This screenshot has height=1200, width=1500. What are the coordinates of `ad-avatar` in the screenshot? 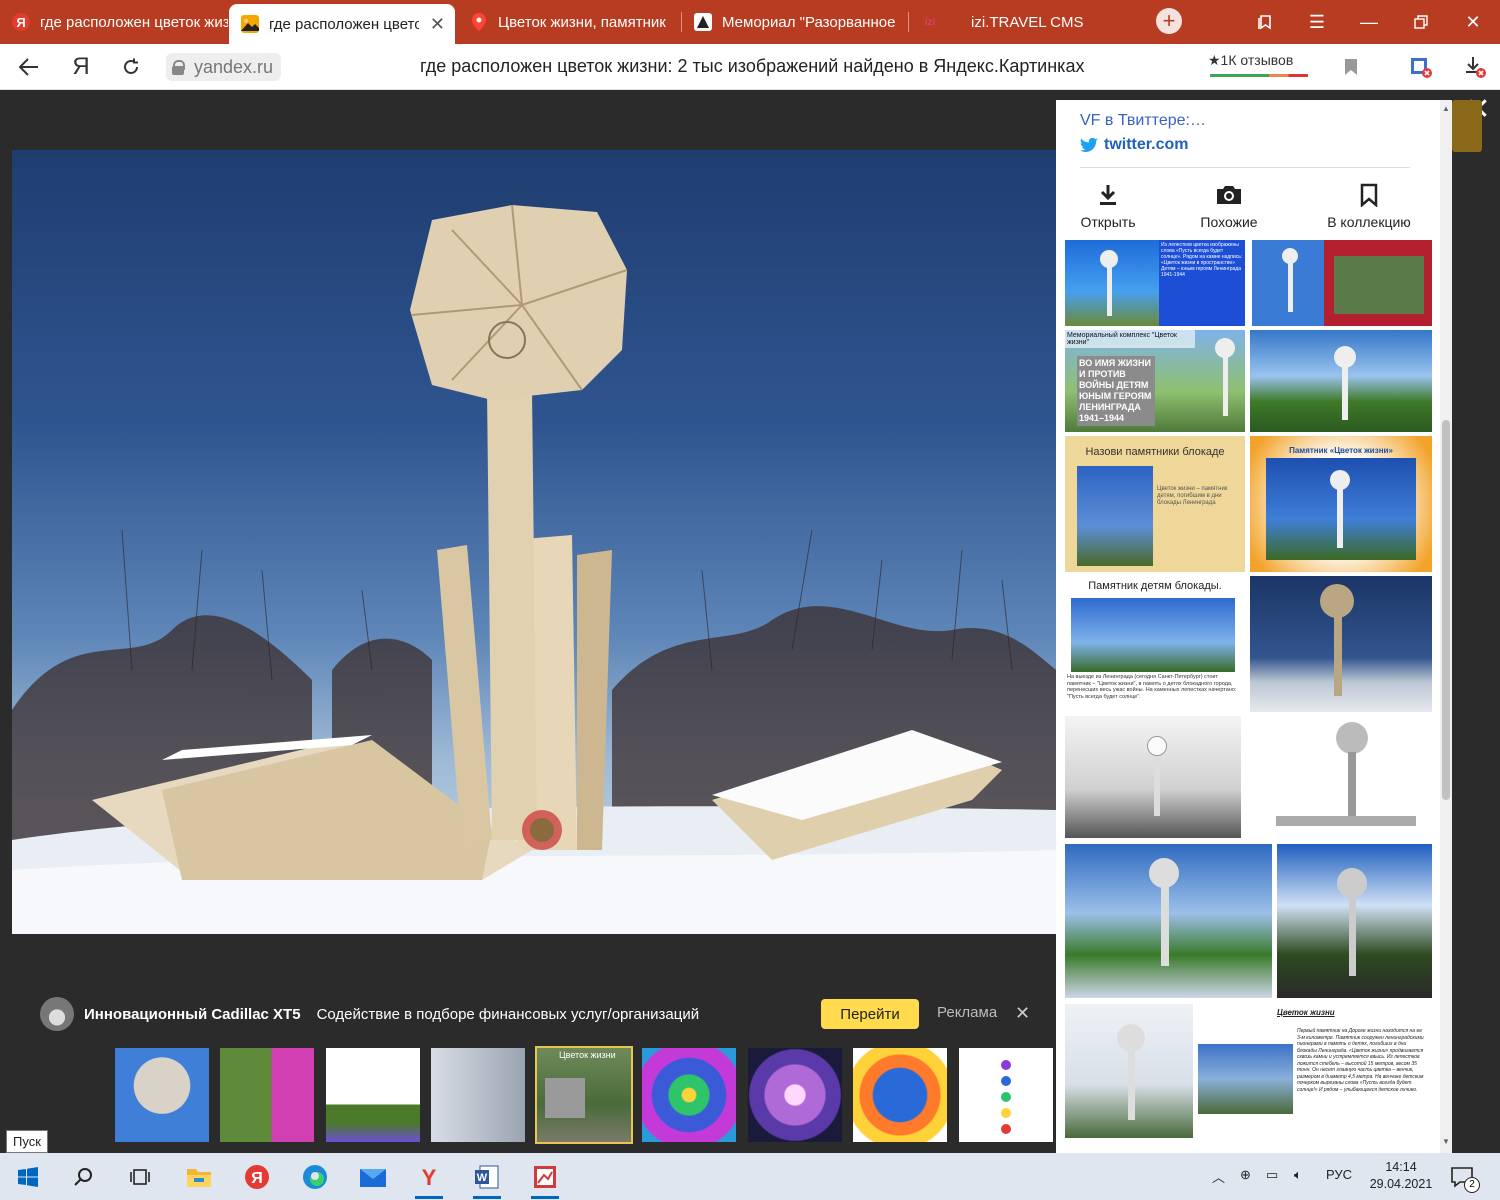 It's located at (57, 1014).